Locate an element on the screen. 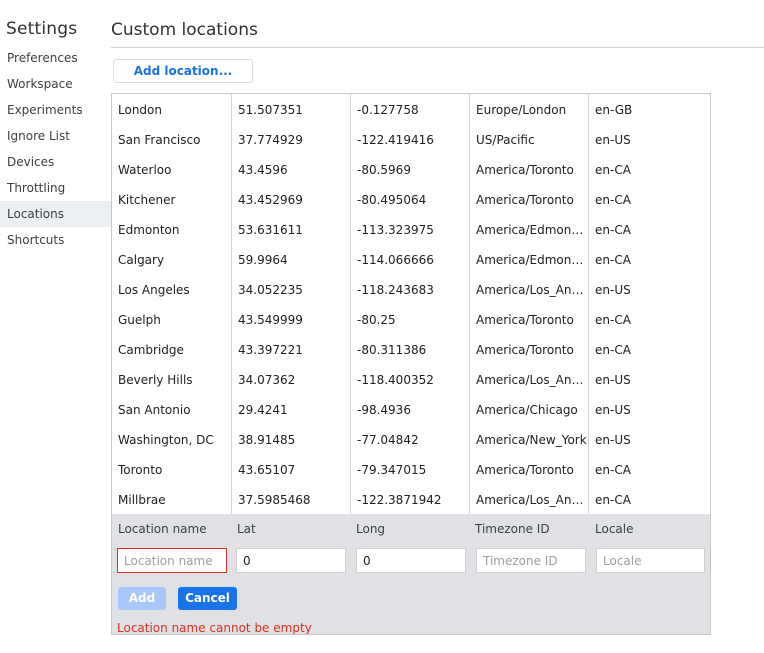 Image resolution: width=764 pixels, height=653 pixels. sidebar-item-locations: Locations is located at coordinates (55, 214).